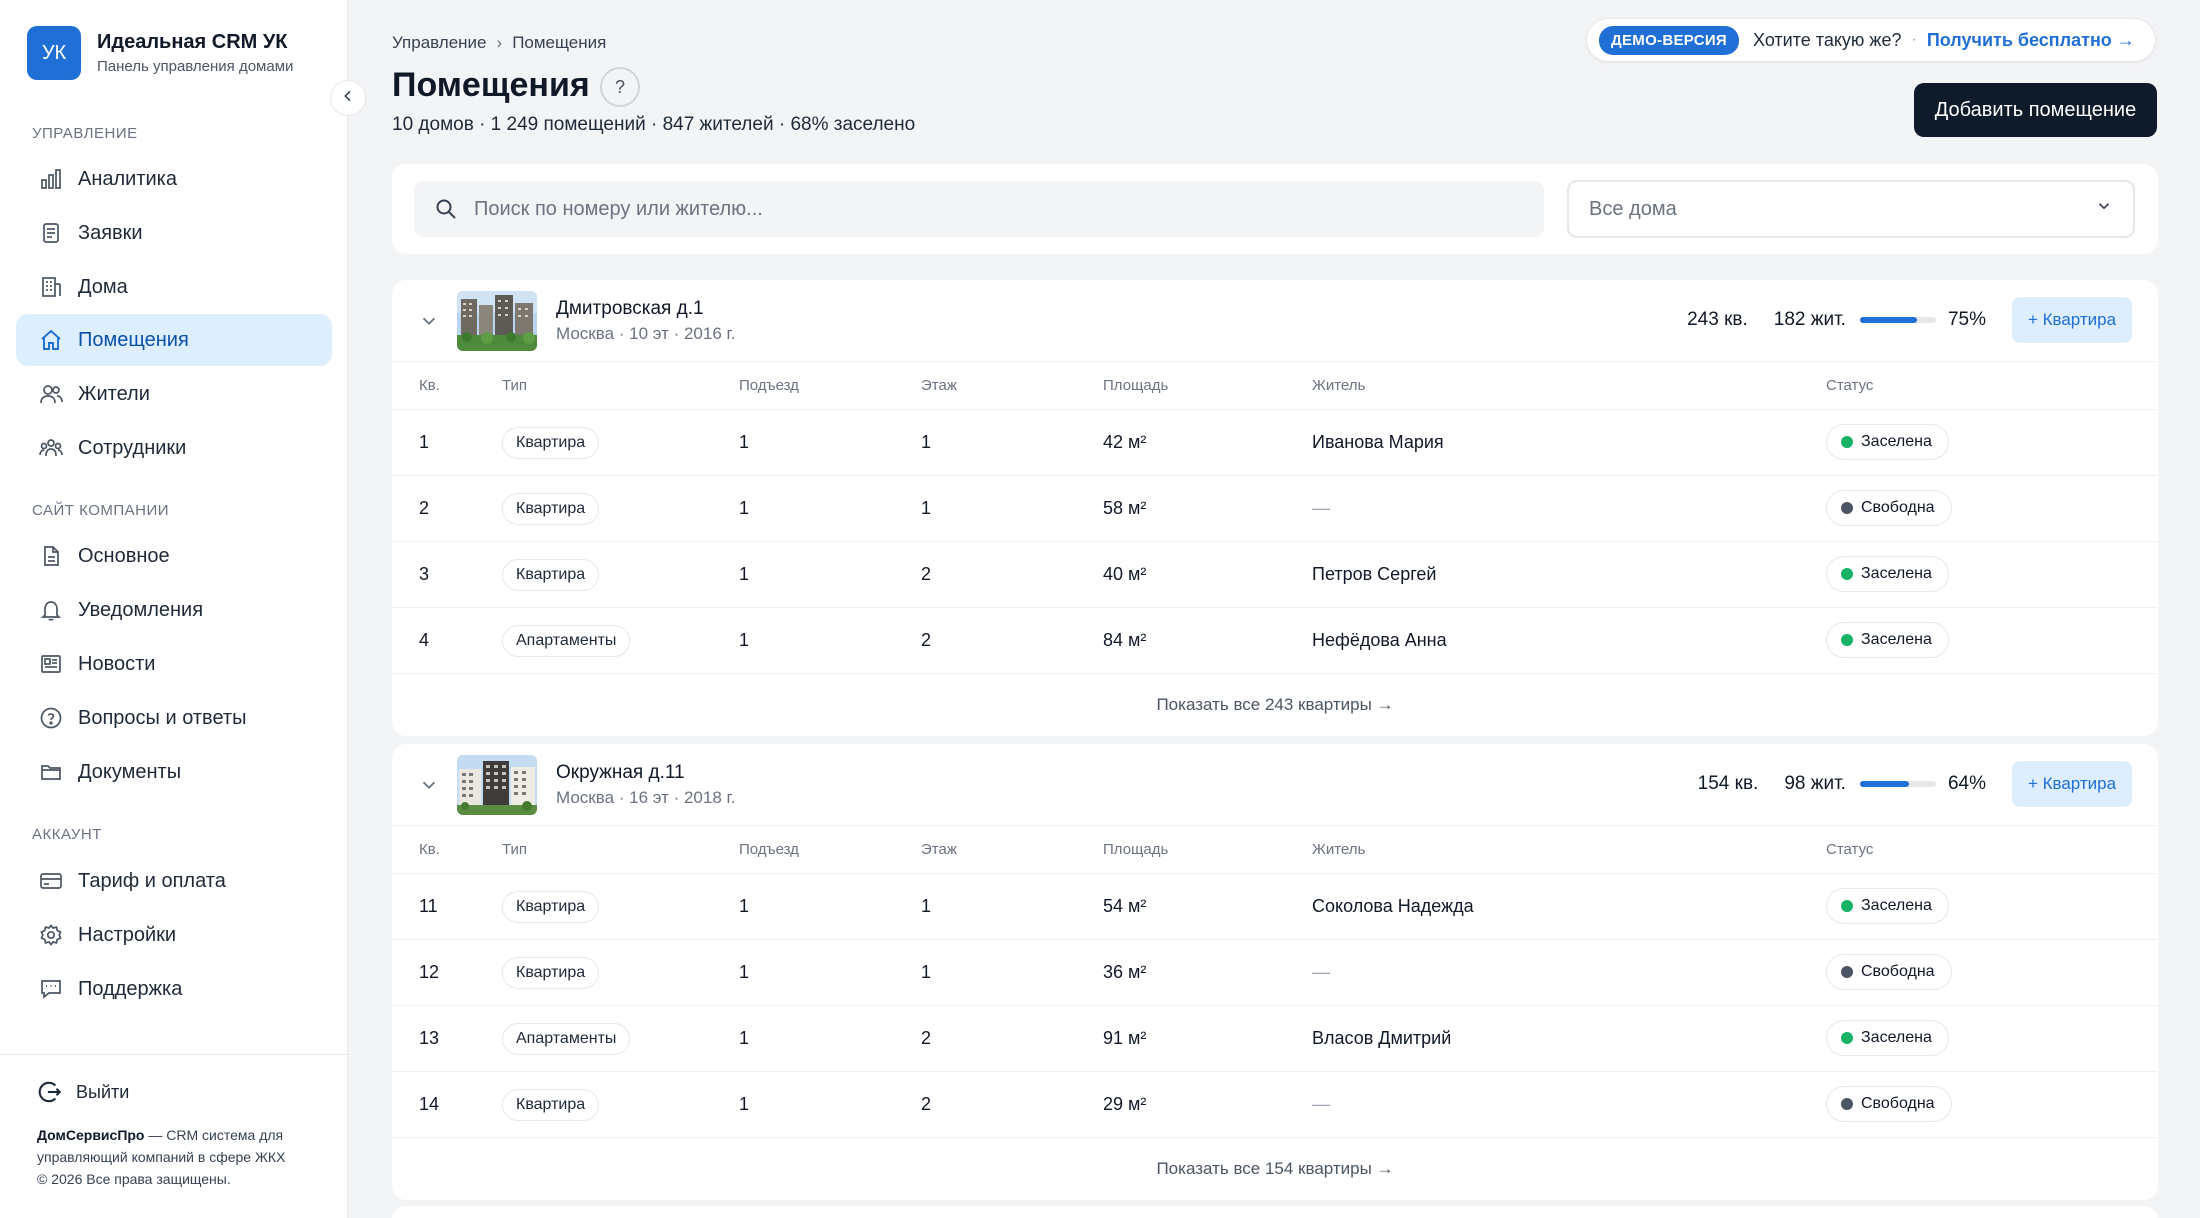  What do you see at coordinates (491, 85) in the screenshot?
I see `page-title: Помещения` at bounding box center [491, 85].